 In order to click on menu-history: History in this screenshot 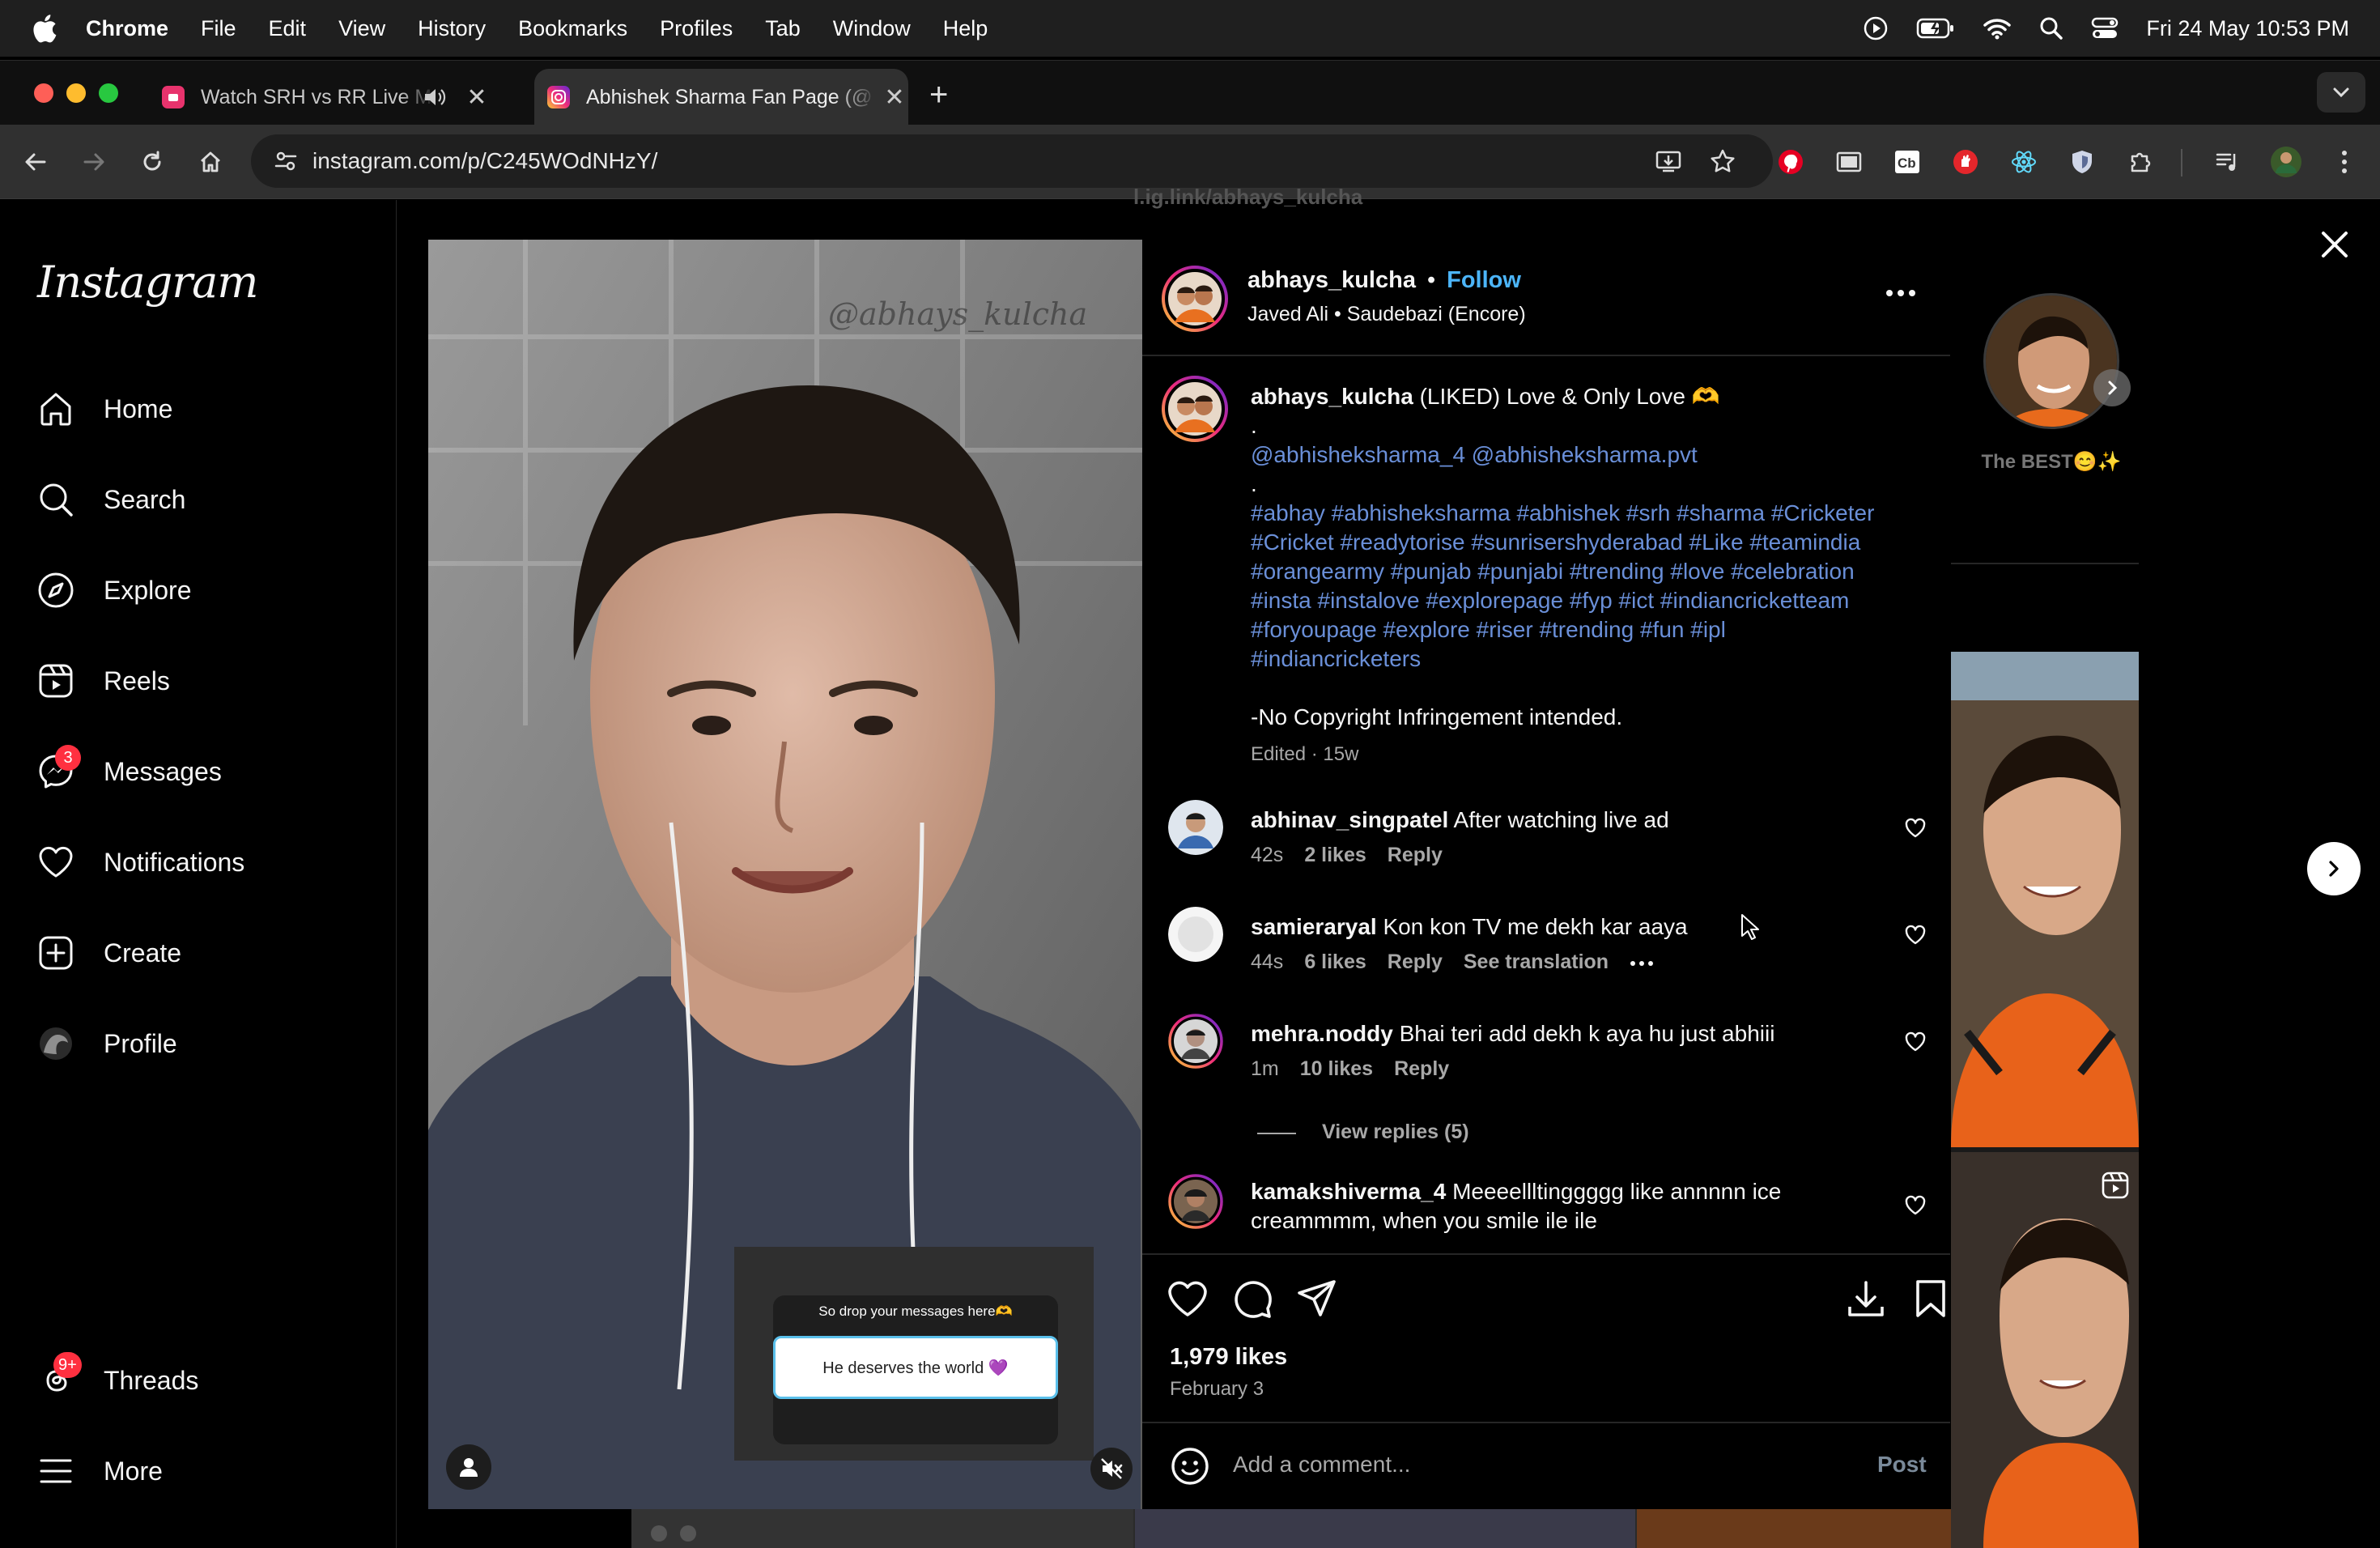, I will do `click(452, 29)`.